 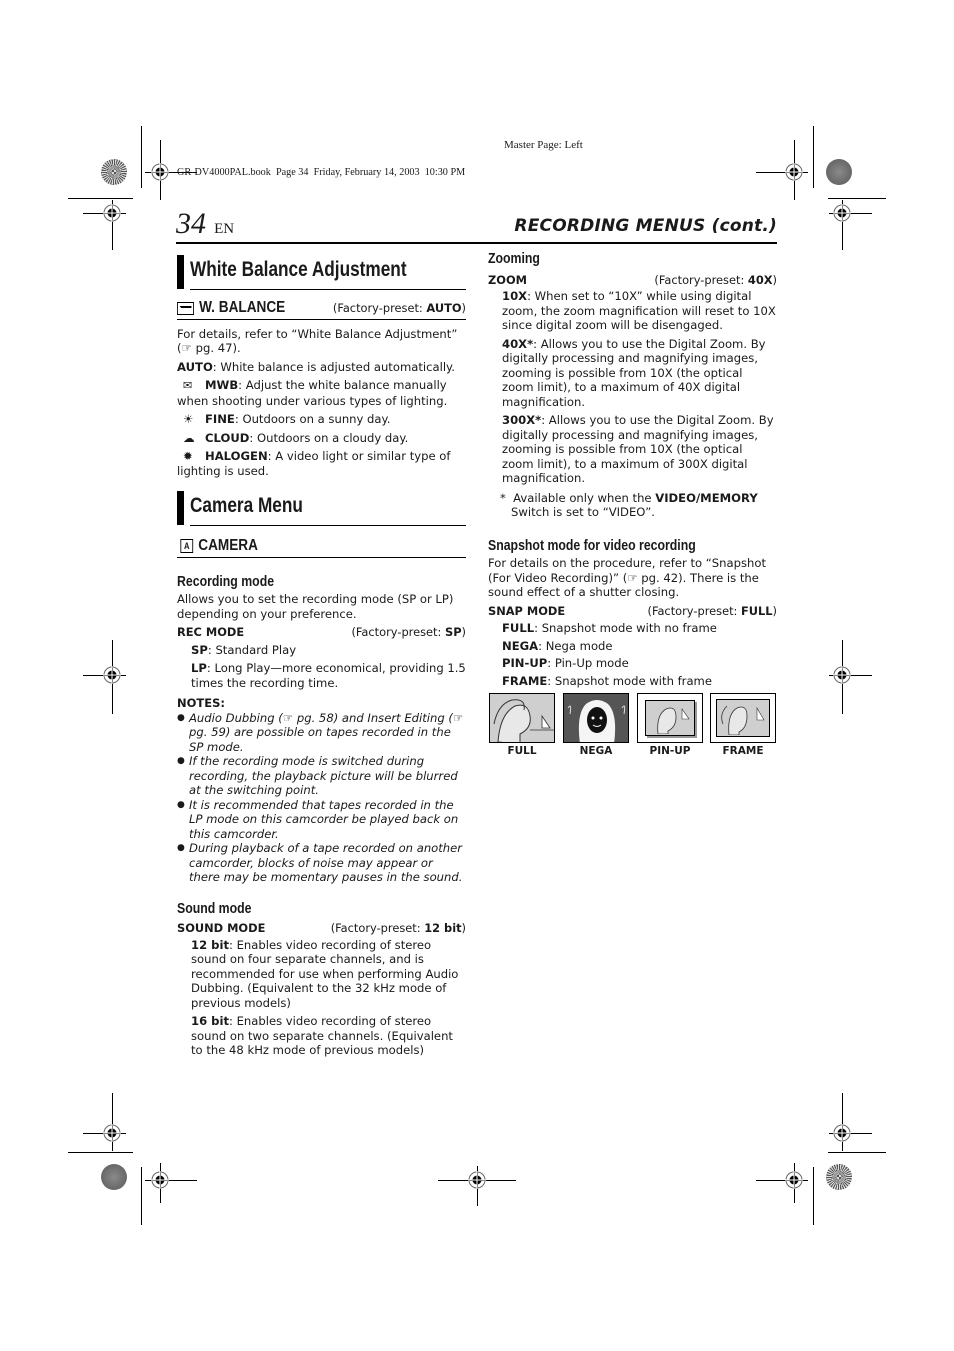 What do you see at coordinates (557, 645) in the screenshot?
I see `option-nega: NEGA: Nega mode` at bounding box center [557, 645].